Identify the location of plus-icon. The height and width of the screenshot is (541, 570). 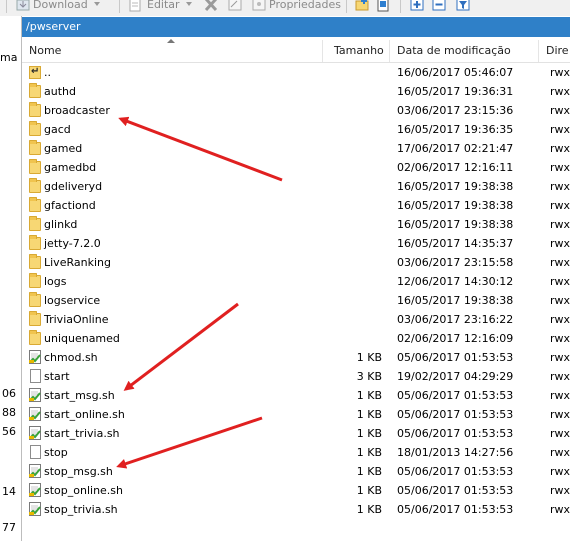
(417, 6).